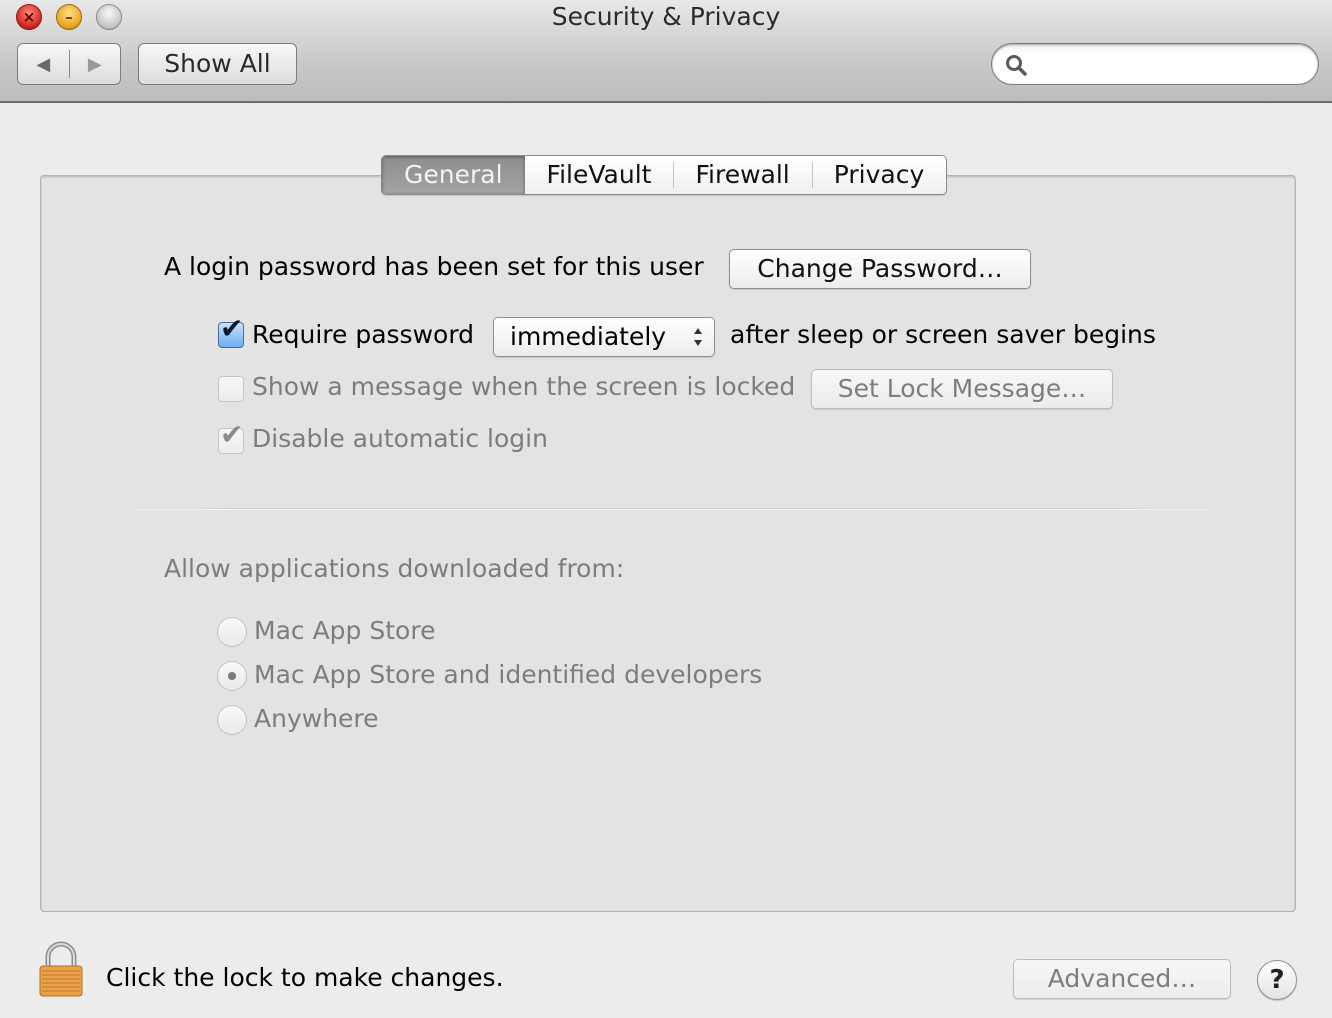 This screenshot has height=1018, width=1332. What do you see at coordinates (673, 509) in the screenshot?
I see `section-divider` at bounding box center [673, 509].